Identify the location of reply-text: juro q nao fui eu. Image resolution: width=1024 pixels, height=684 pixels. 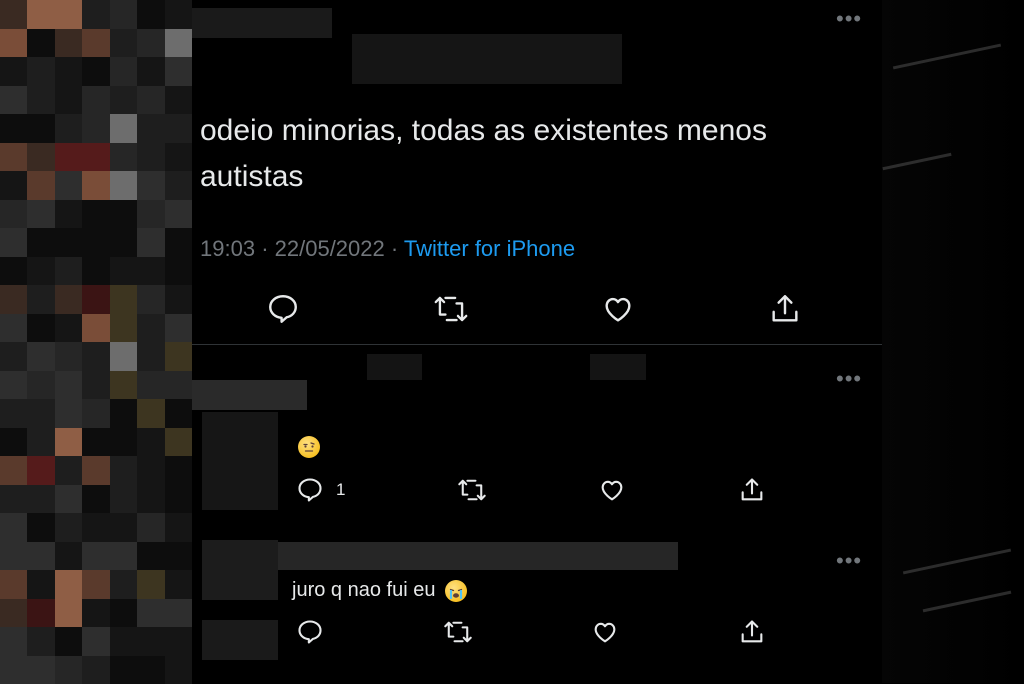
(379, 590).